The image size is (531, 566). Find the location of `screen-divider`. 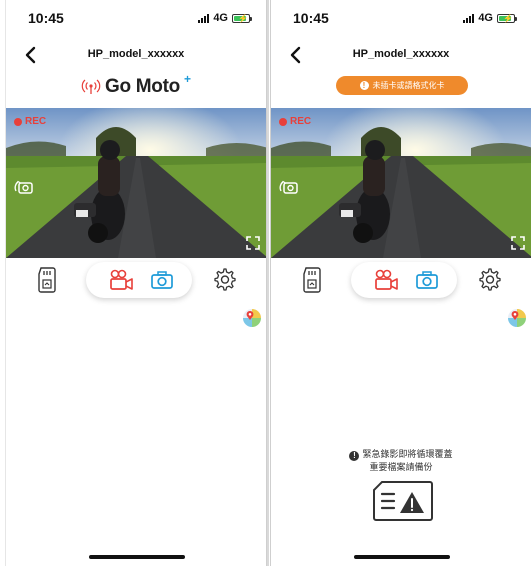

screen-divider is located at coordinates (268, 283).